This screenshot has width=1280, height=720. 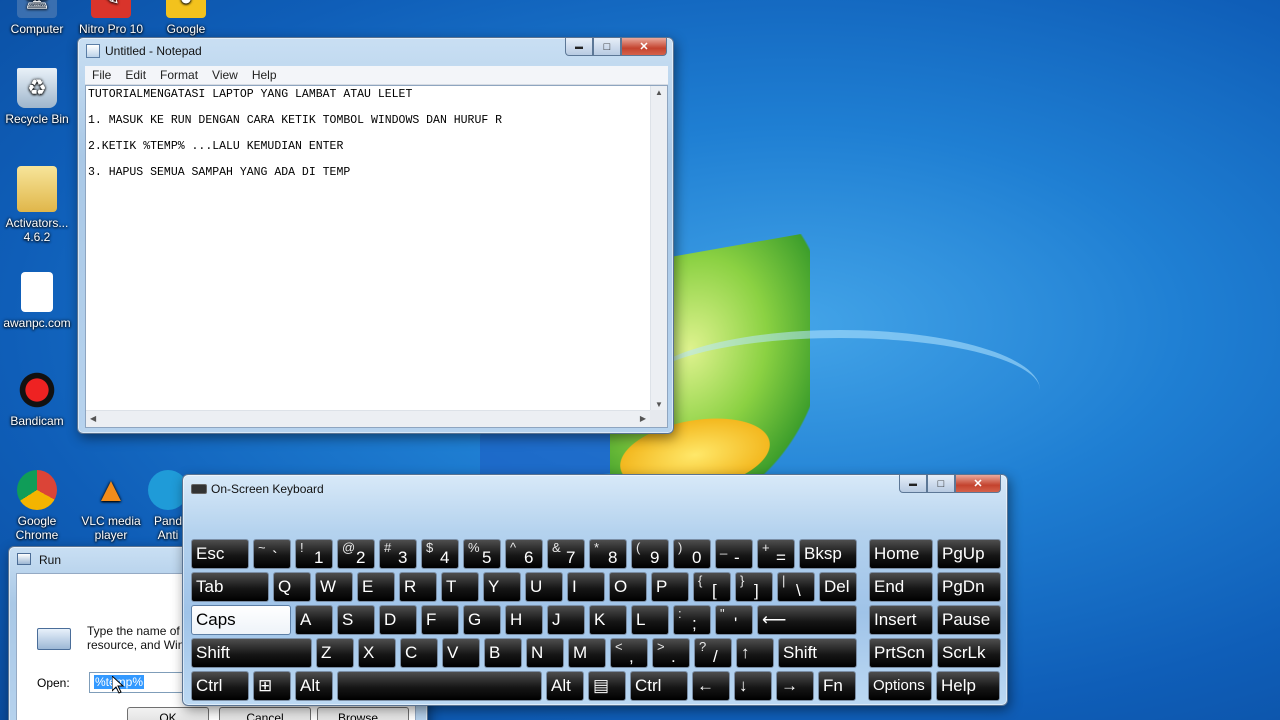 What do you see at coordinates (579, 47) in the screenshot?
I see `notepad-minimize-button: ▬` at bounding box center [579, 47].